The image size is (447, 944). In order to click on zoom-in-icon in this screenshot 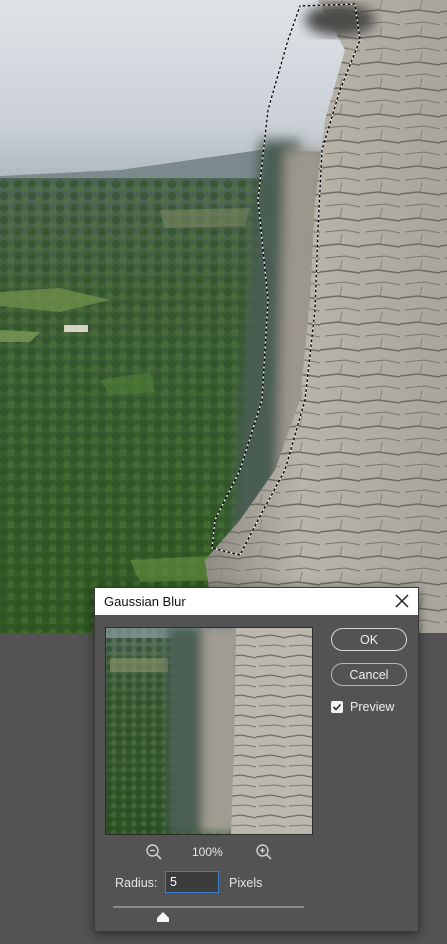, I will do `click(264, 852)`.